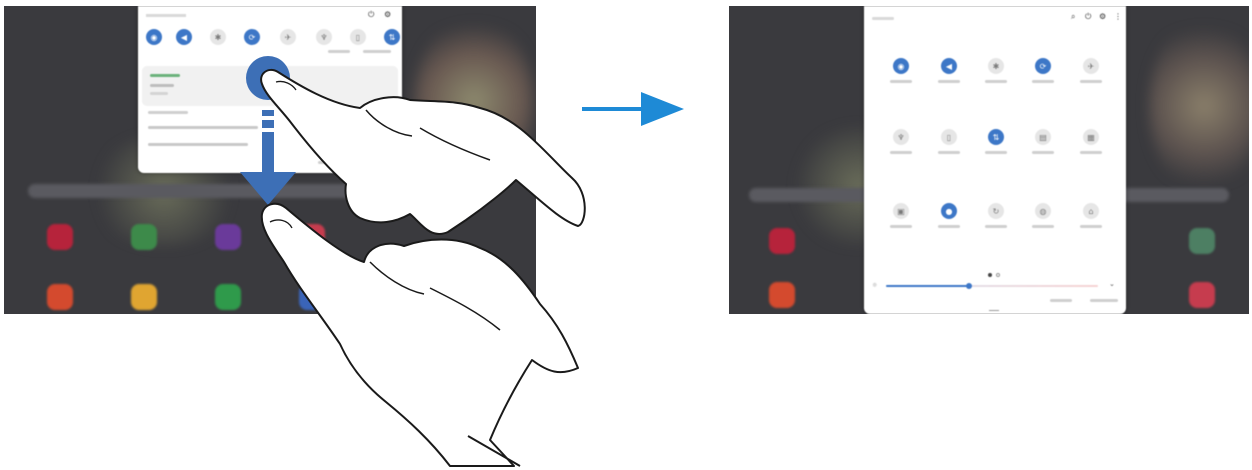 The width and height of the screenshot is (1252, 470). Describe the element at coordinates (419, 334) in the screenshot. I see `lower-hand-icon` at that location.